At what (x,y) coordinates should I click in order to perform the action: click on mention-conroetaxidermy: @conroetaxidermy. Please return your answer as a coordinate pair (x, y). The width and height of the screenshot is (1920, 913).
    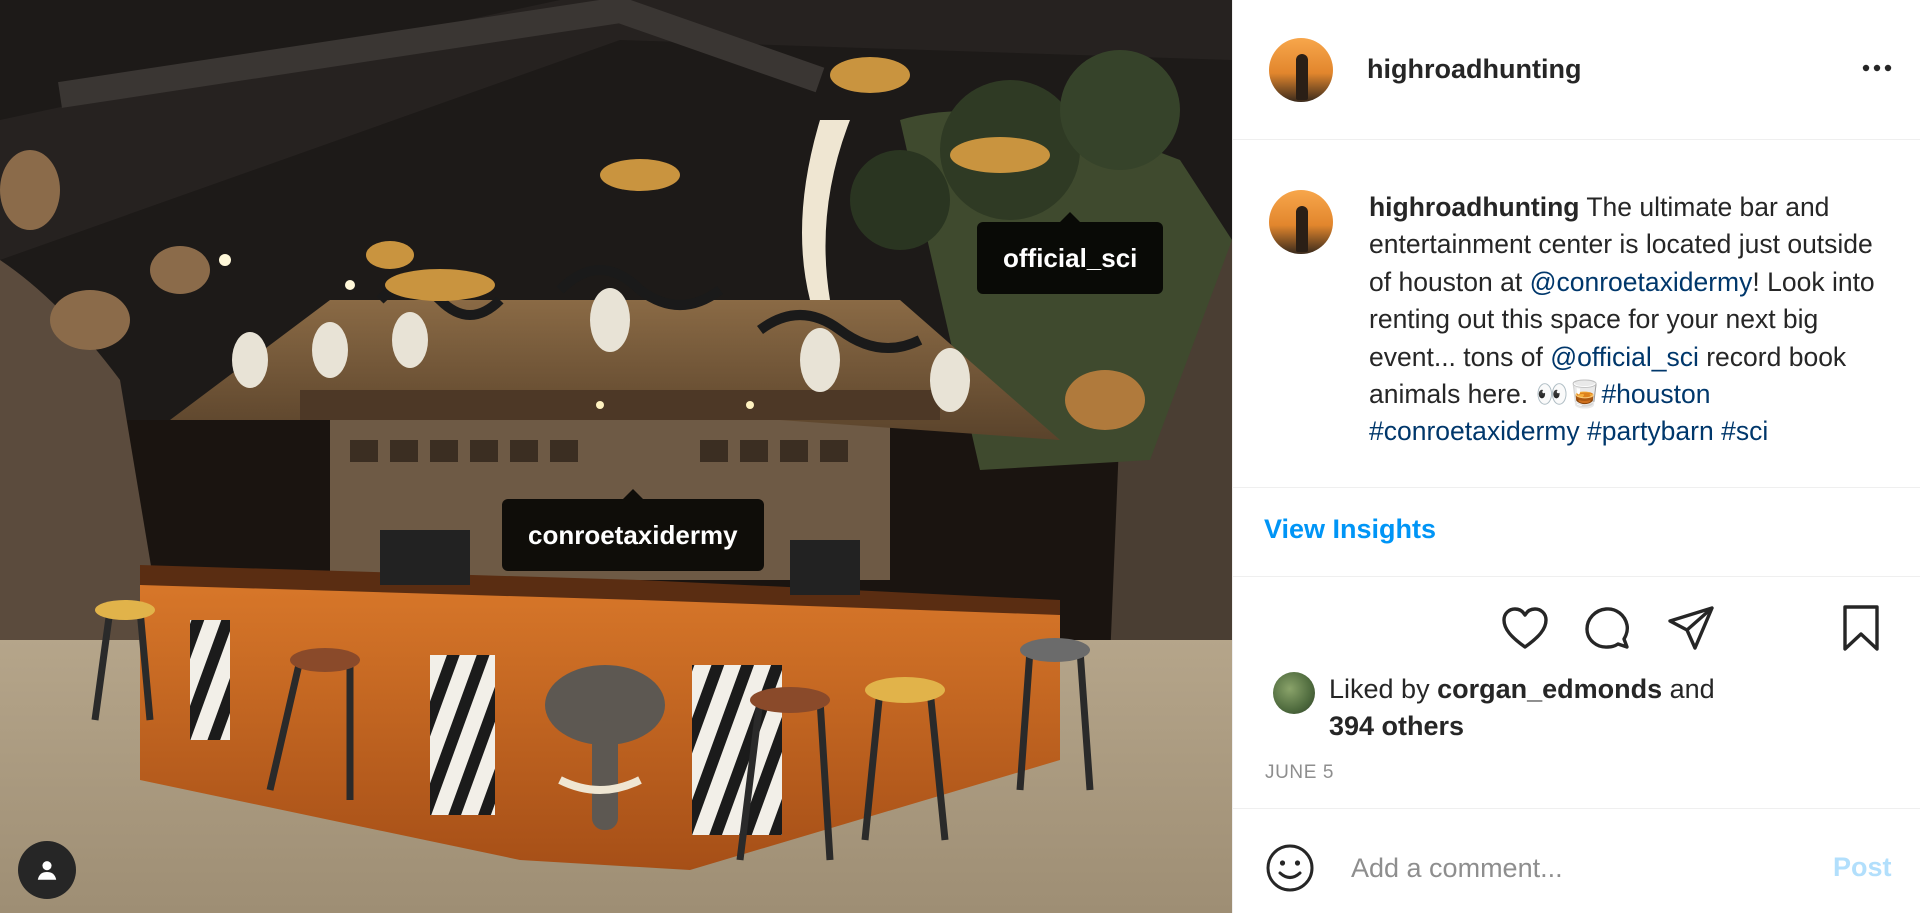
    Looking at the image, I should click on (1641, 282).